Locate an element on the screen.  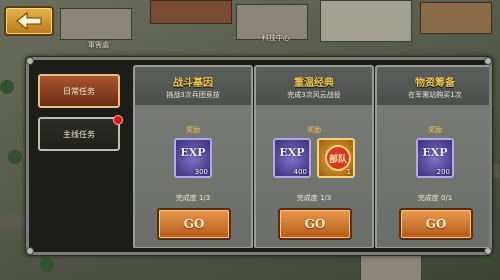
tab-label: 主线任务 is located at coordinates (79, 134).